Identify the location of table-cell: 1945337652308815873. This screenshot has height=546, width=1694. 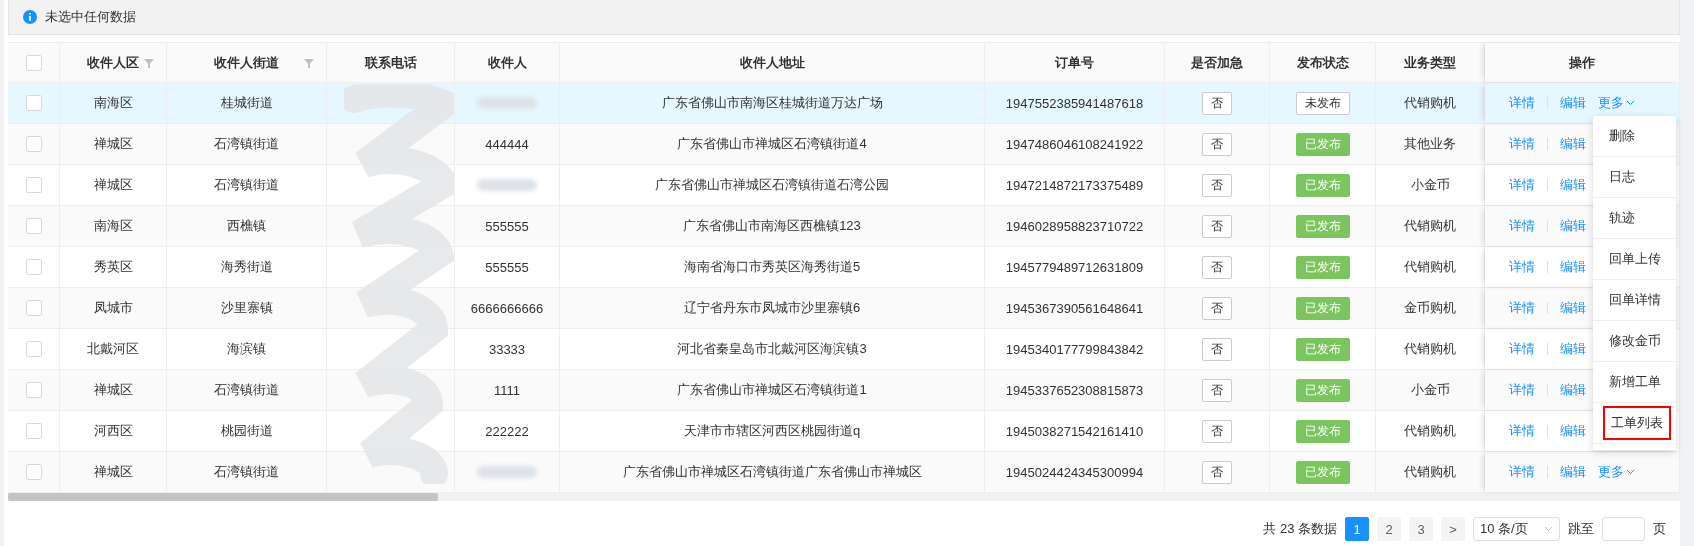
(1074, 390).